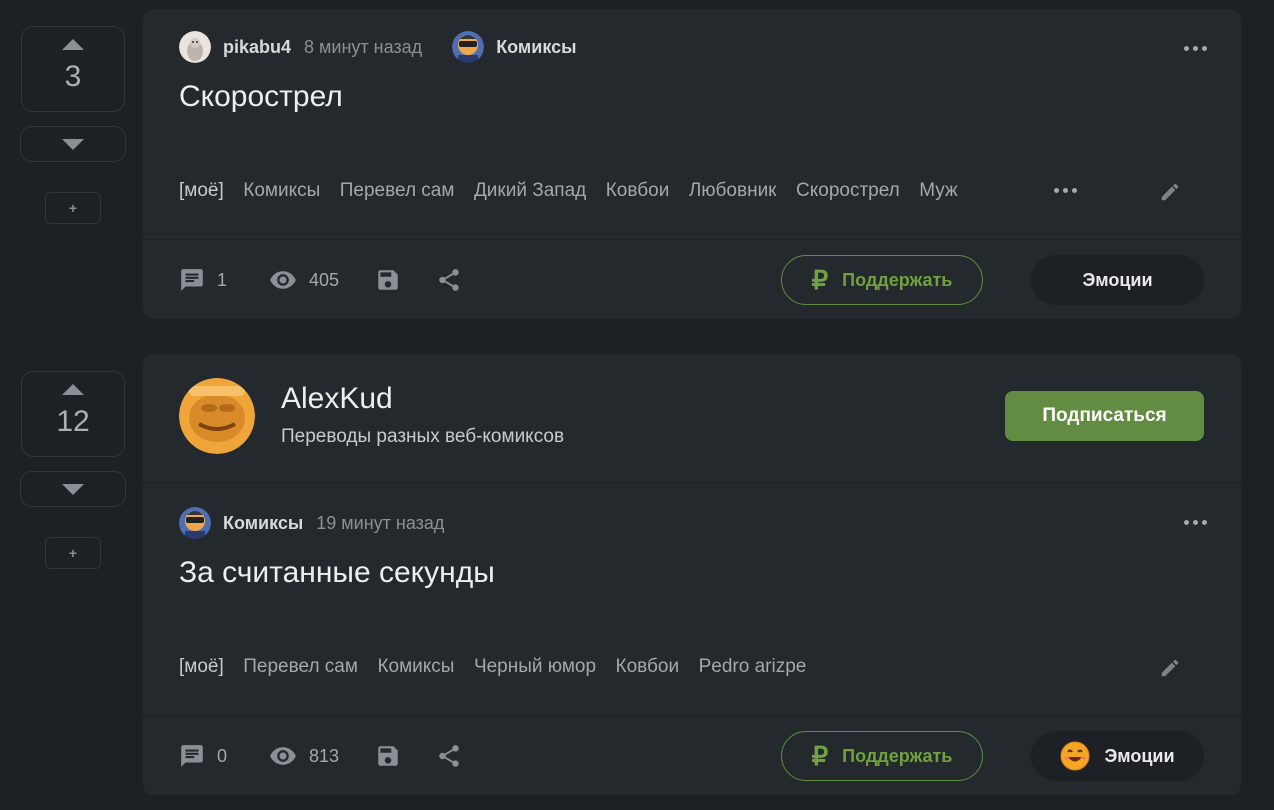 The width and height of the screenshot is (1274, 810). Describe the element at coordinates (380, 522) in the screenshot. I see `post-time: 19 минут назад` at that location.